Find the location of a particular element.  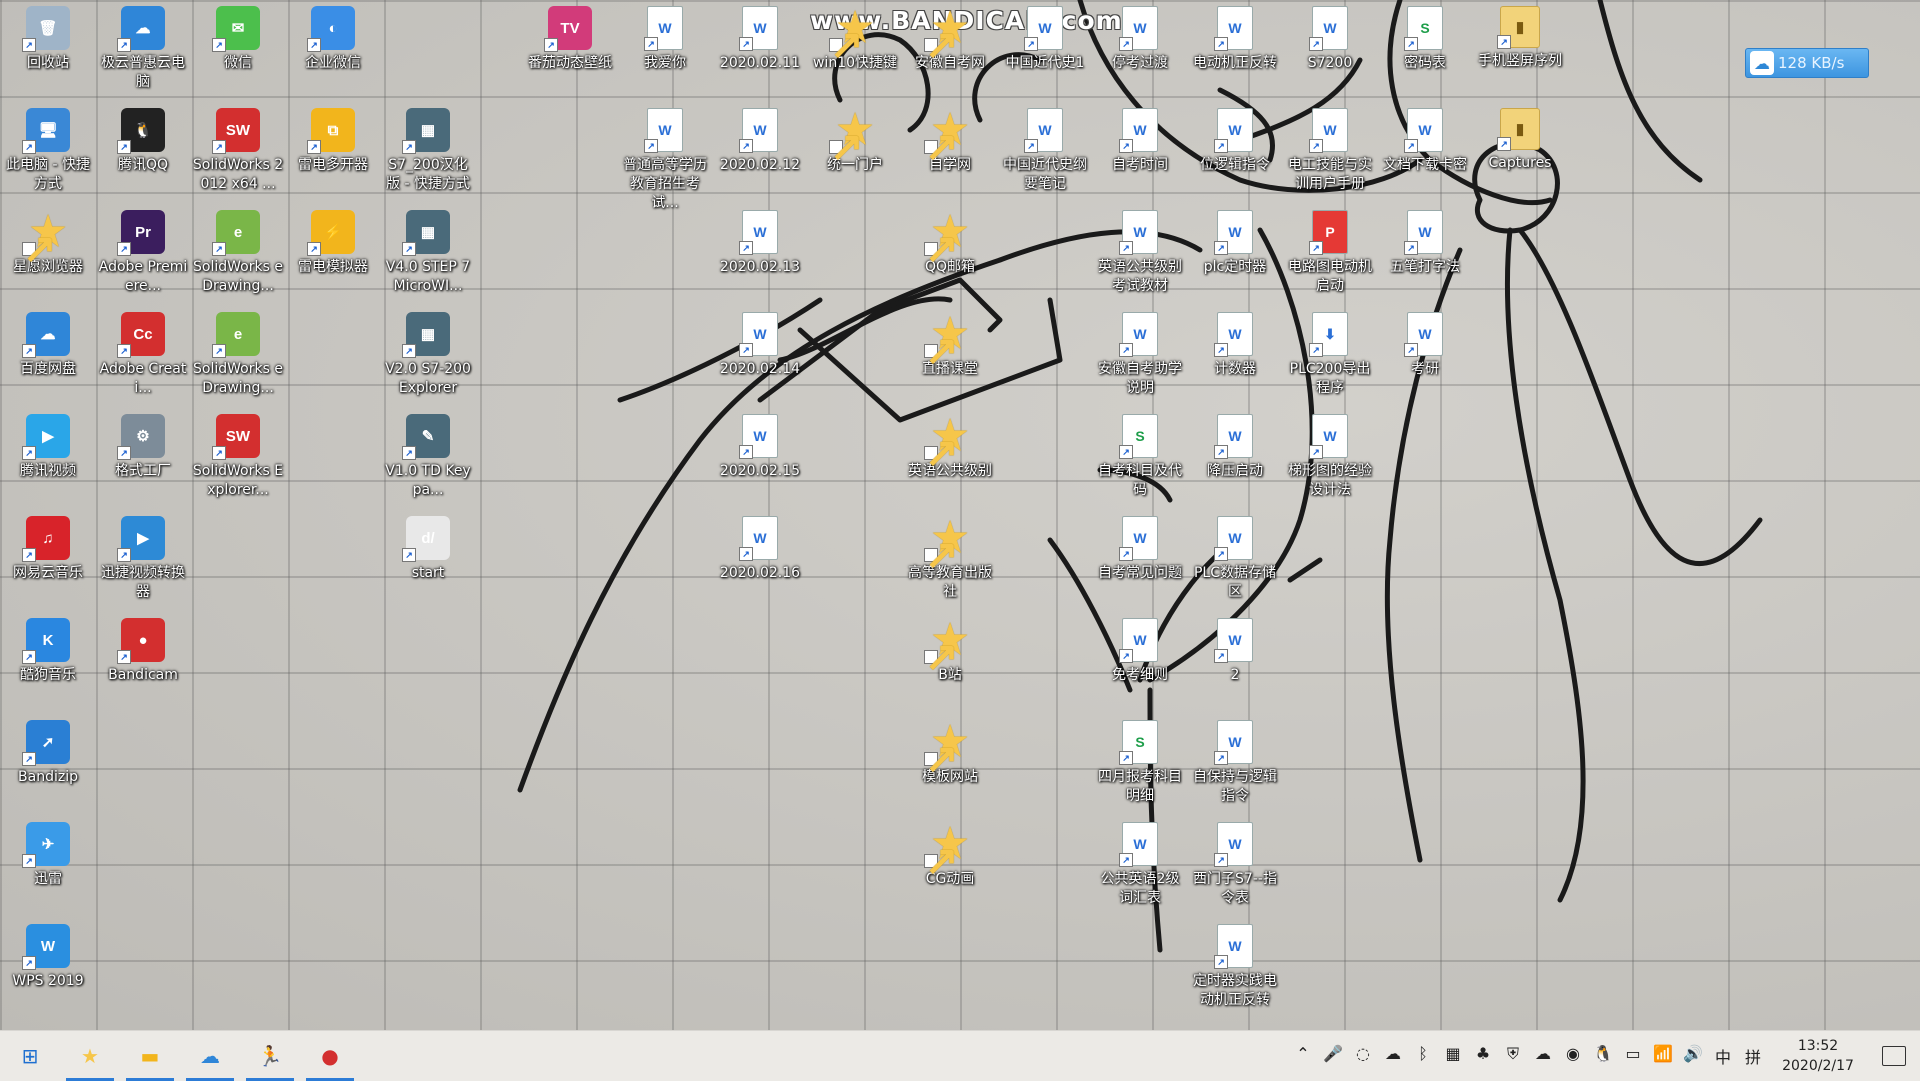

desktop-icon: W ↗ 计数器 is located at coordinates (1235, 358).